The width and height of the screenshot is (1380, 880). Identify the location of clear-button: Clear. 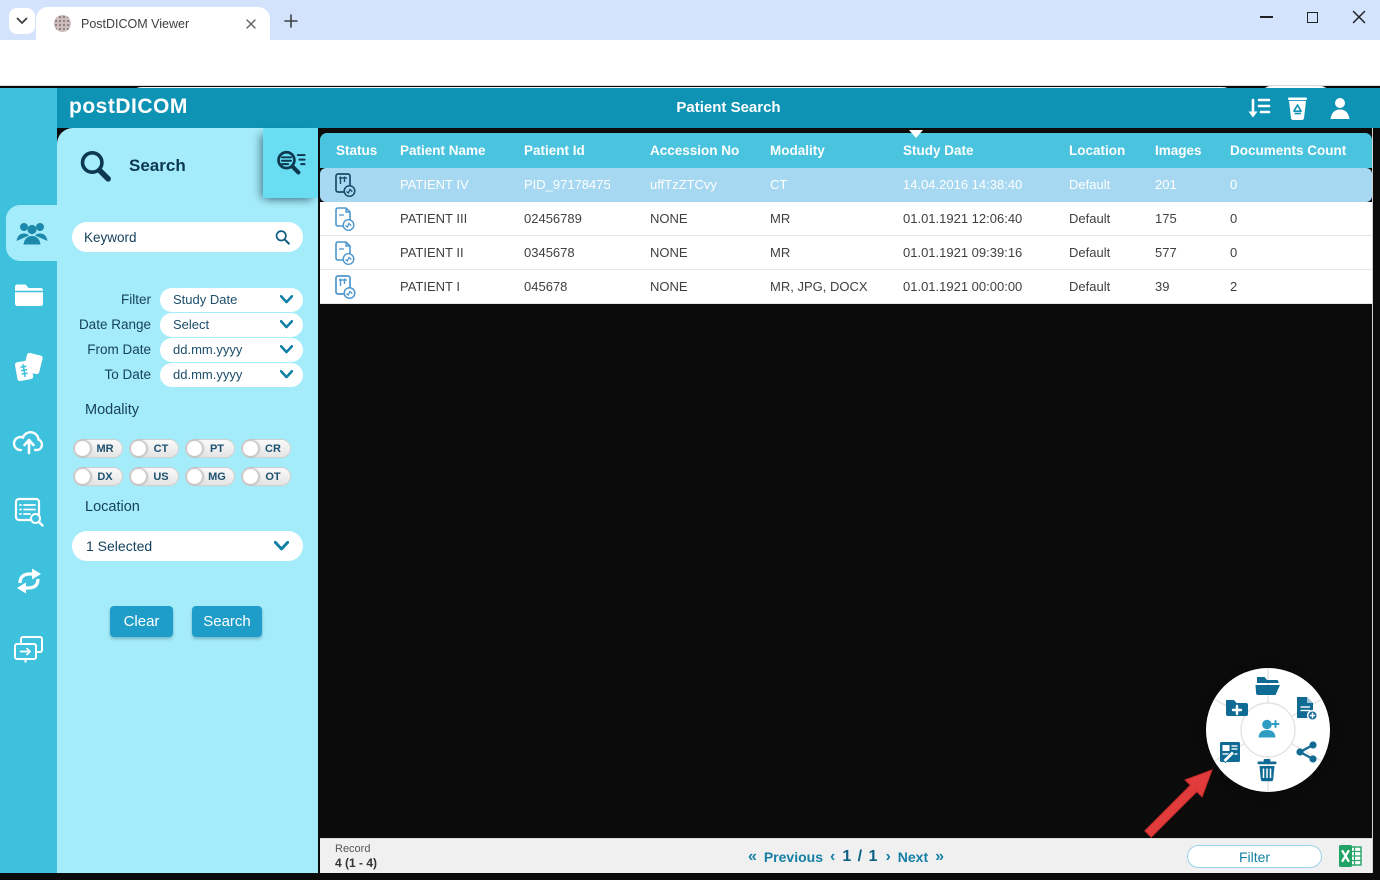
(141, 621).